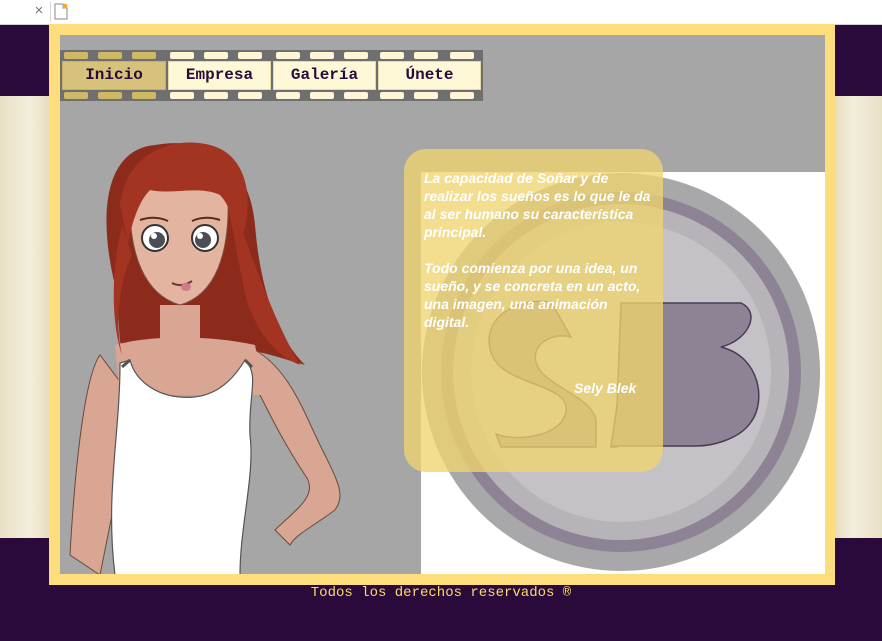 The image size is (882, 641). I want to click on nav-item-empresa: Empresa, so click(219, 75).